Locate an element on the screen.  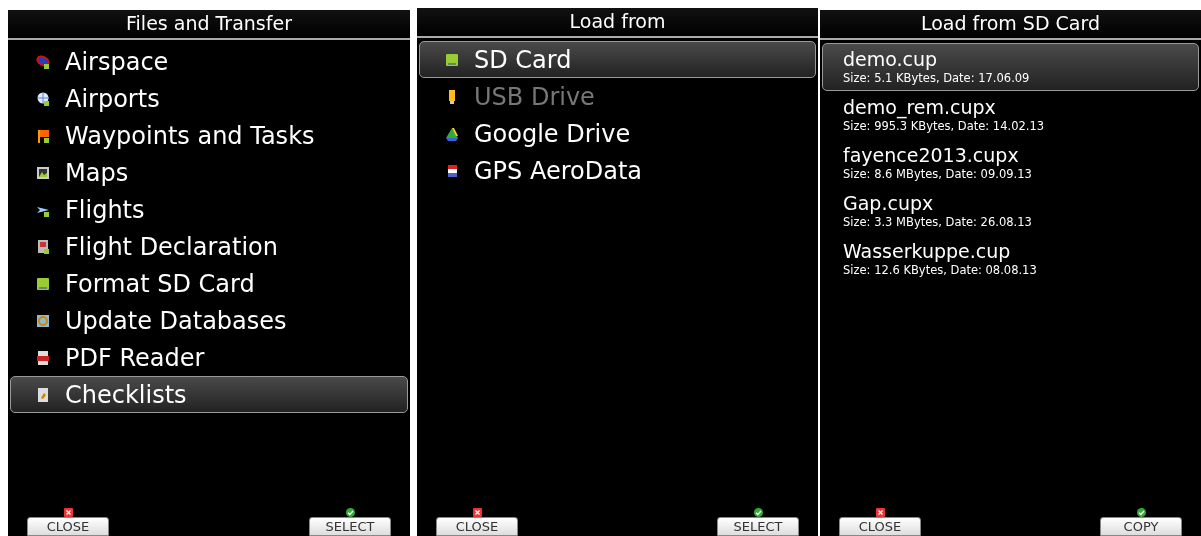
file-details: Size: 12.6 KBytes, Date: 08.08.13 is located at coordinates (940, 270).